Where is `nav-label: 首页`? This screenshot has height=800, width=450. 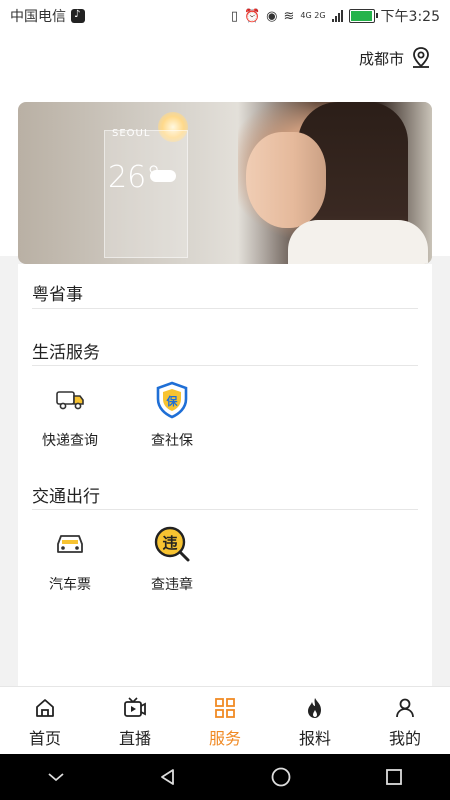 nav-label: 首页 is located at coordinates (44, 738).